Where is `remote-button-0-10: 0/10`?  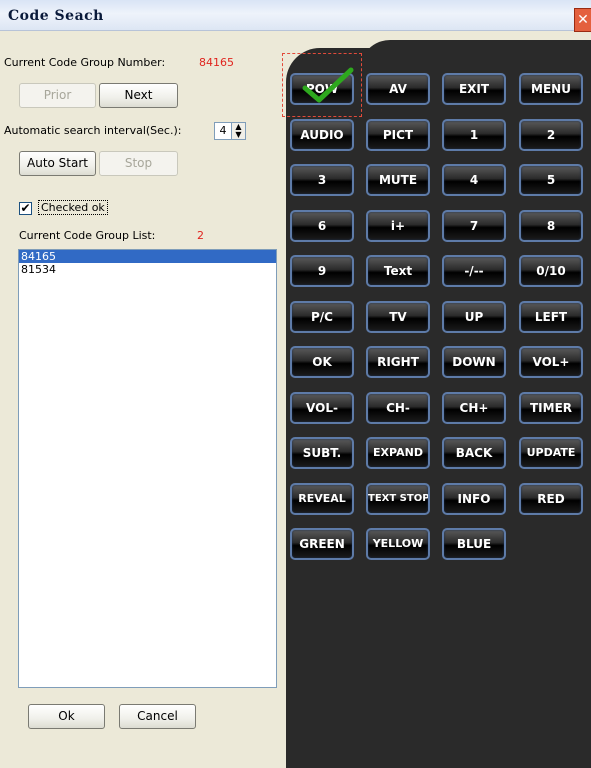
remote-button-0-10: 0/10 is located at coordinates (551, 271).